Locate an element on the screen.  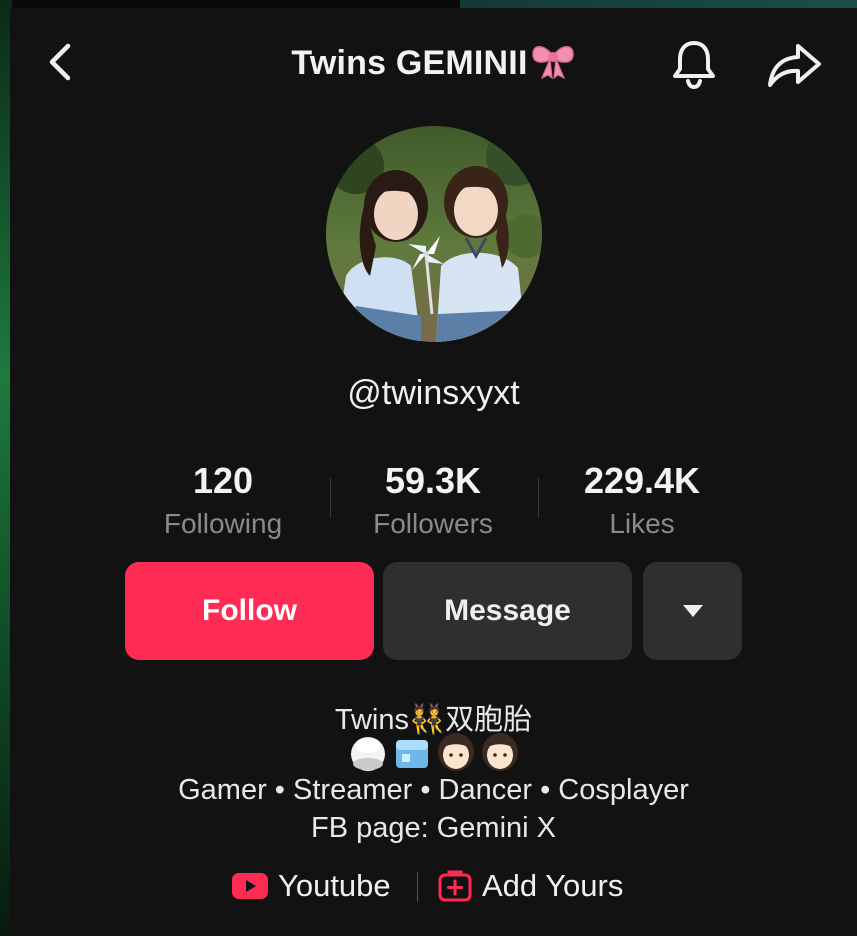
profile-links: Youtube Add Yours is located at coordinates (433, 886).